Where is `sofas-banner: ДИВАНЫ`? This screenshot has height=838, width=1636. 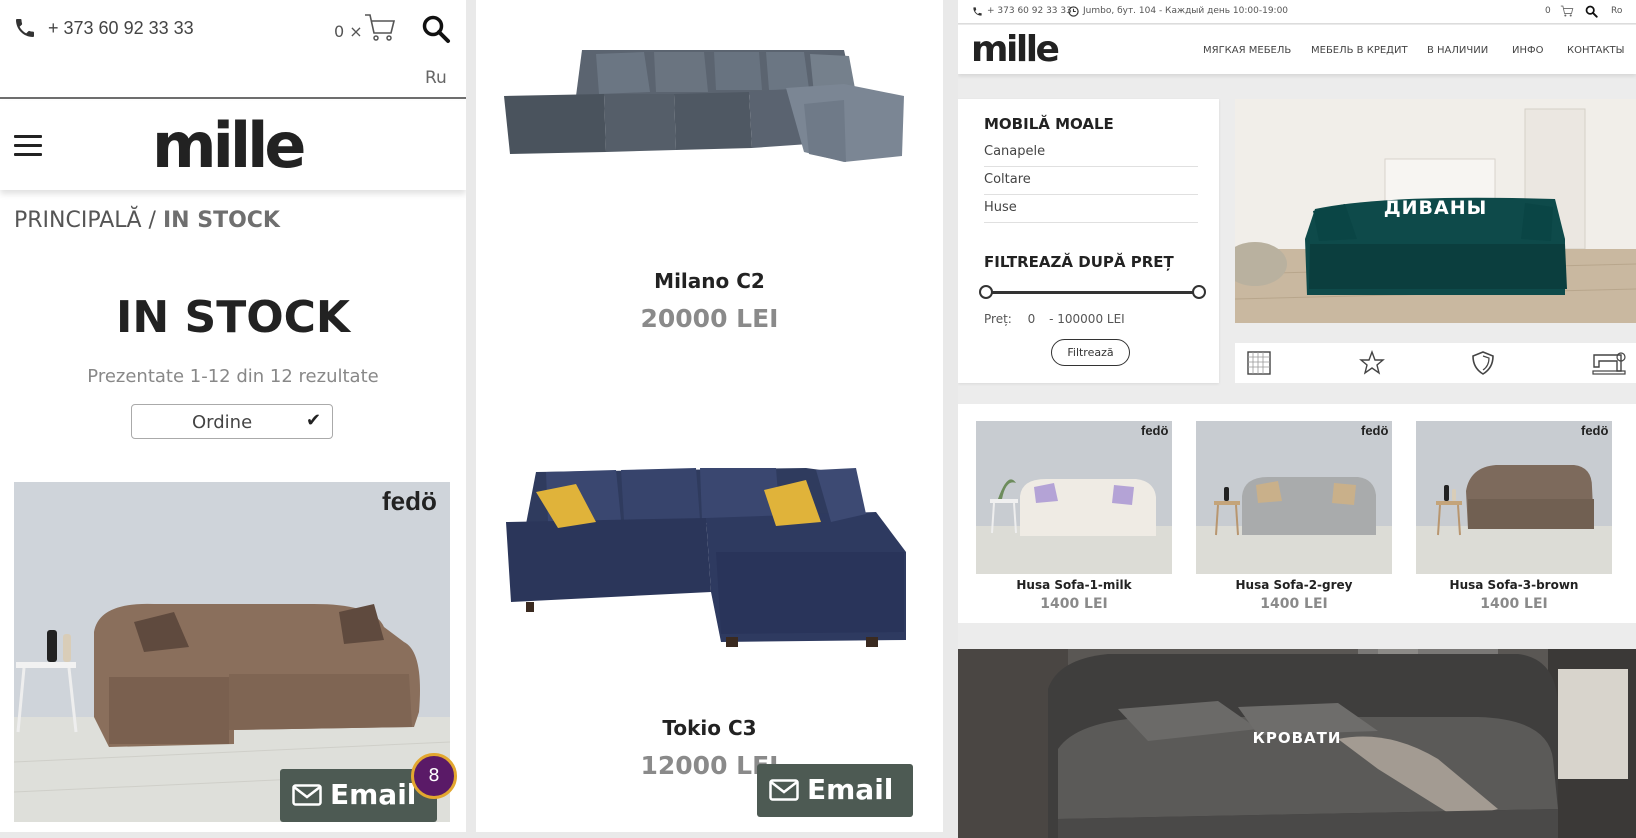
sofas-banner: ДИВАНЫ is located at coordinates (1435, 211).